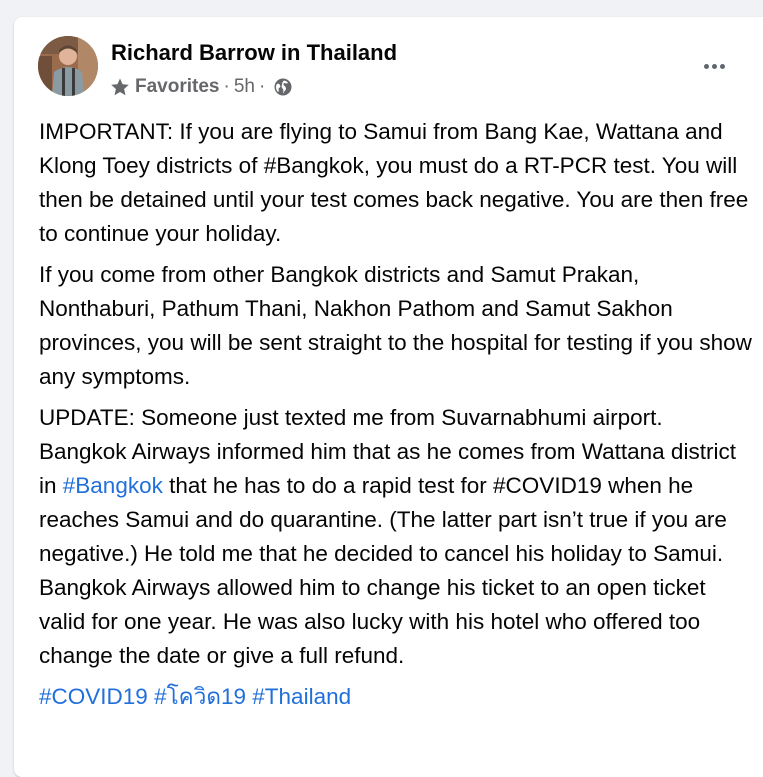 Image resolution: width=763 pixels, height=777 pixels. I want to click on hashtag-thailand: #Thailand, so click(301, 696).